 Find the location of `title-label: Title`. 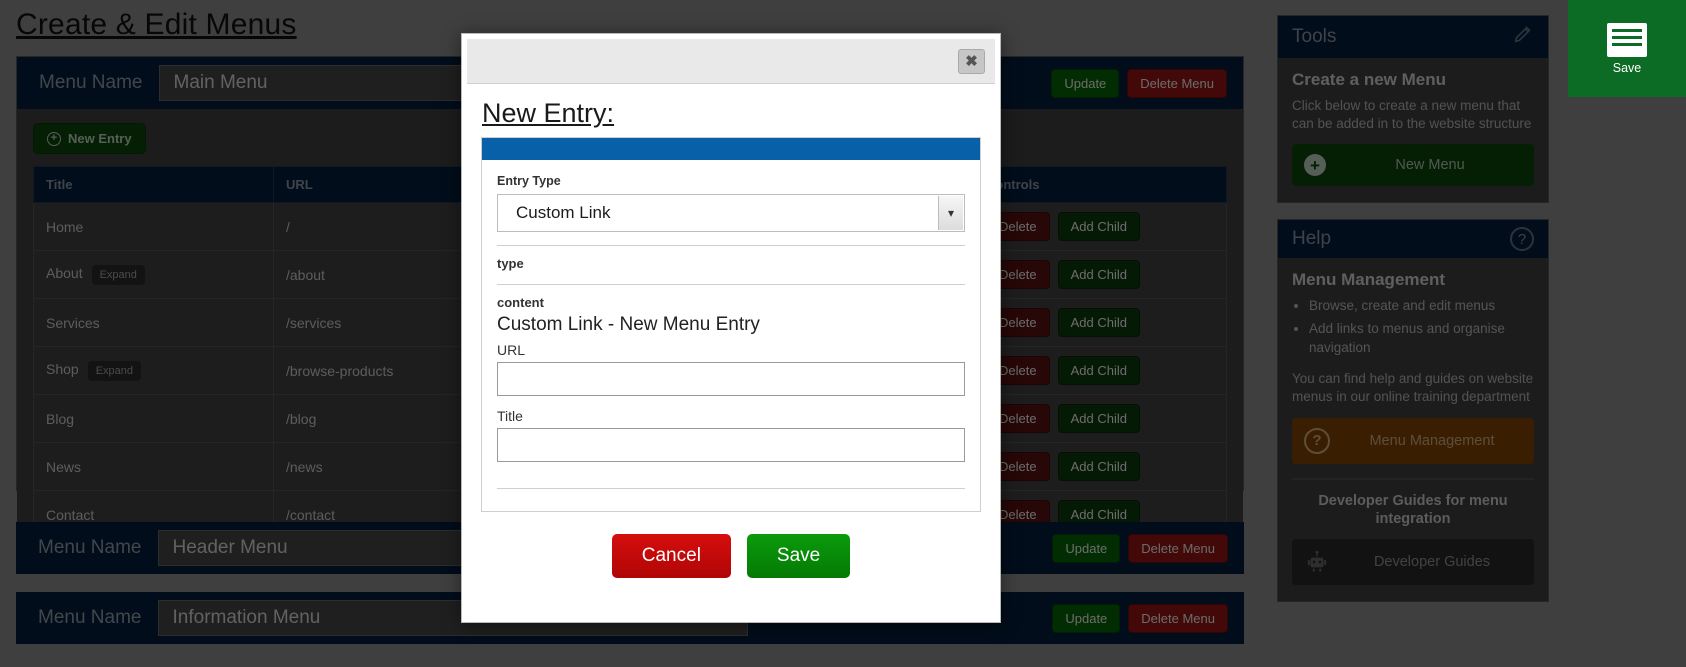

title-label: Title is located at coordinates (510, 416).